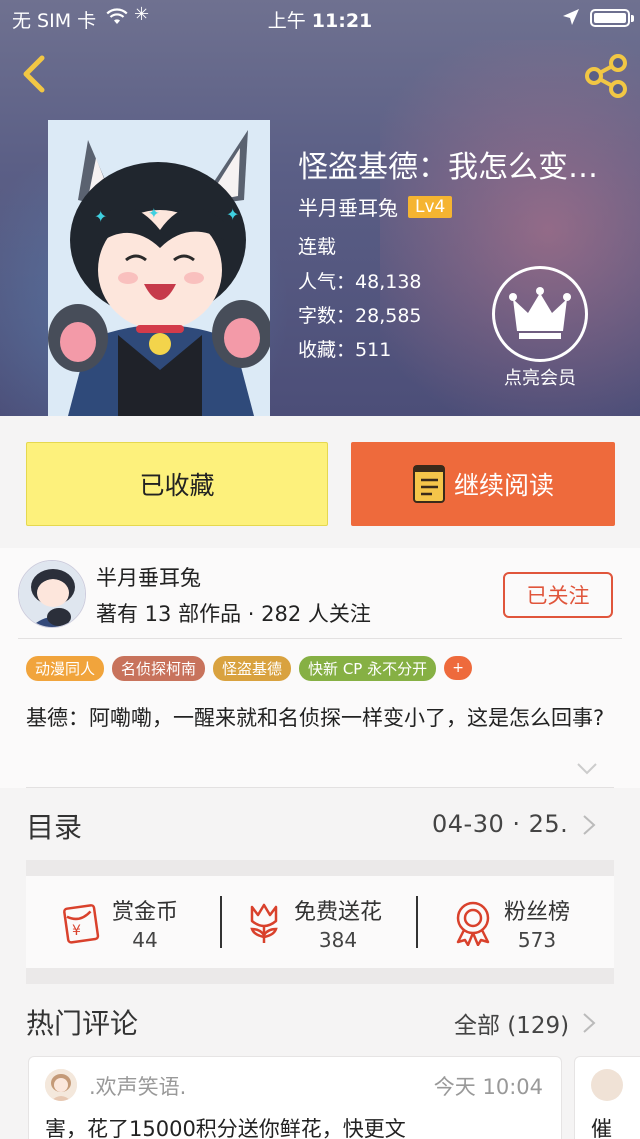 This screenshot has height=1139, width=640. What do you see at coordinates (537, 940) in the screenshot?
I see `reward-value: 573` at bounding box center [537, 940].